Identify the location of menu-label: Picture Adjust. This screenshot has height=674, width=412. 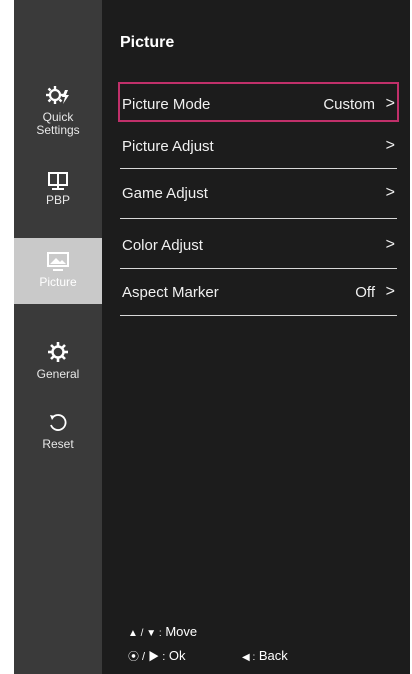
(168, 146).